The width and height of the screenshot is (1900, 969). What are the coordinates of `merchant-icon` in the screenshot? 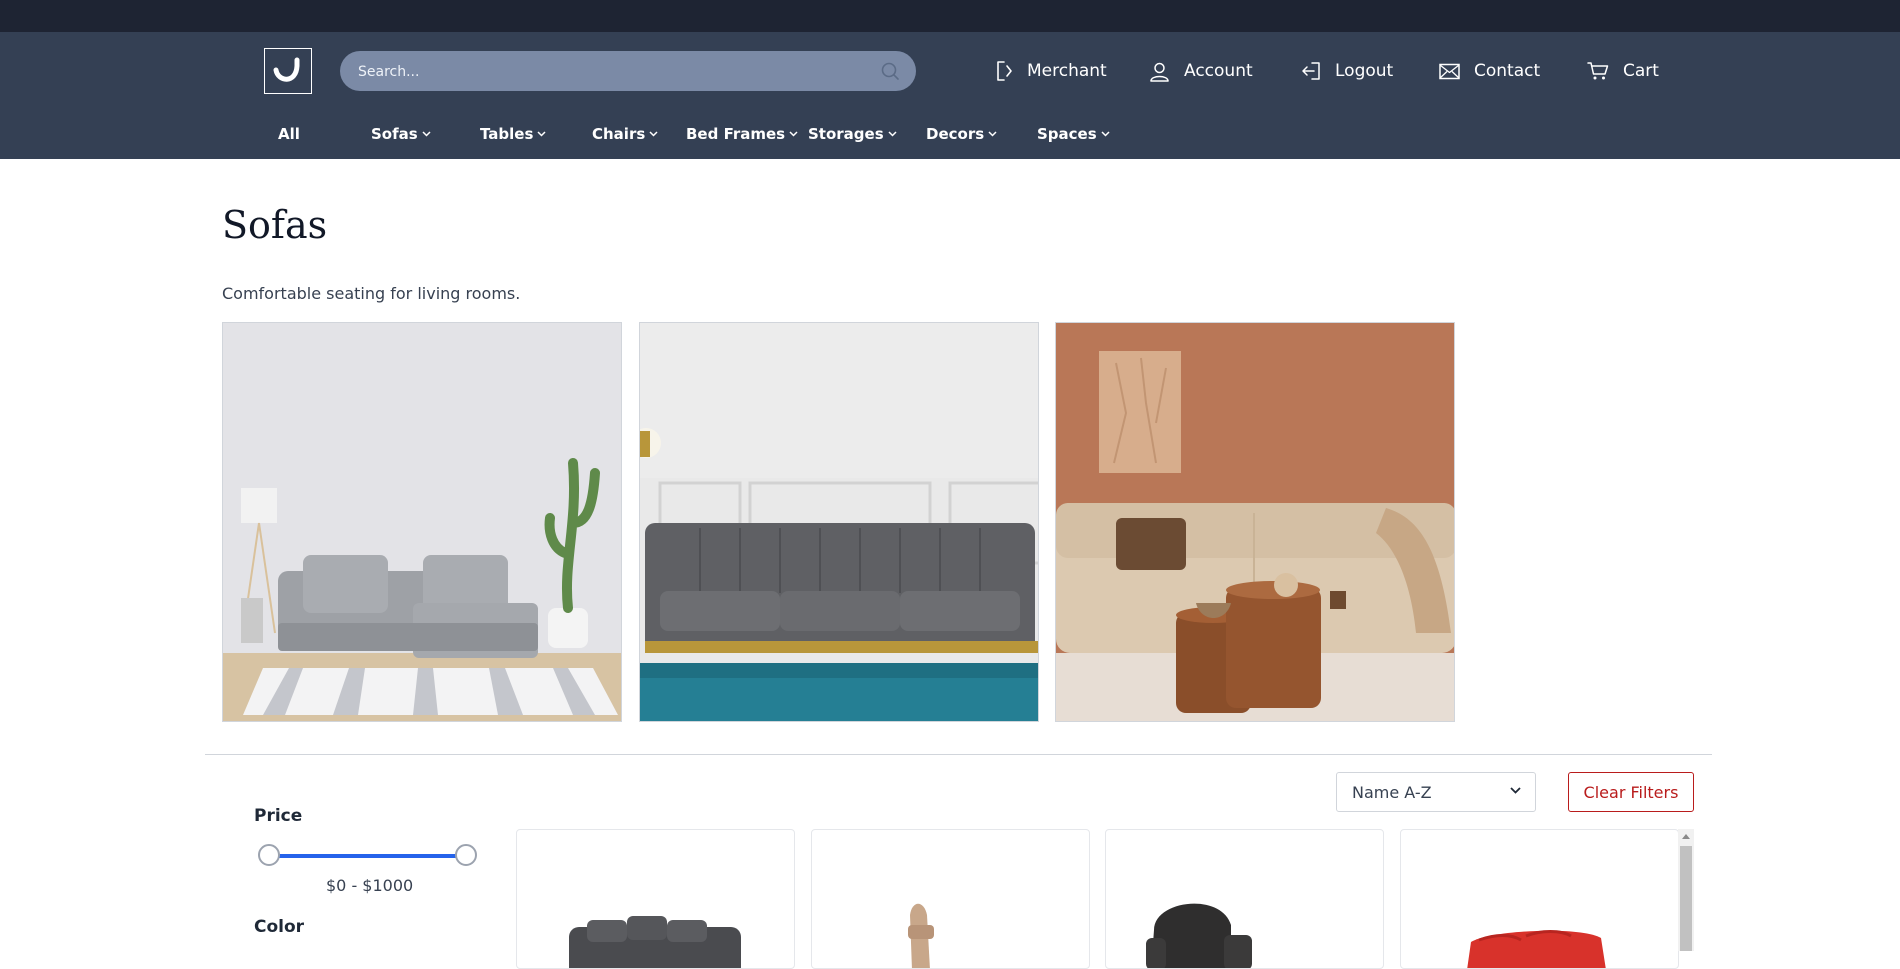 It's located at (1004, 71).